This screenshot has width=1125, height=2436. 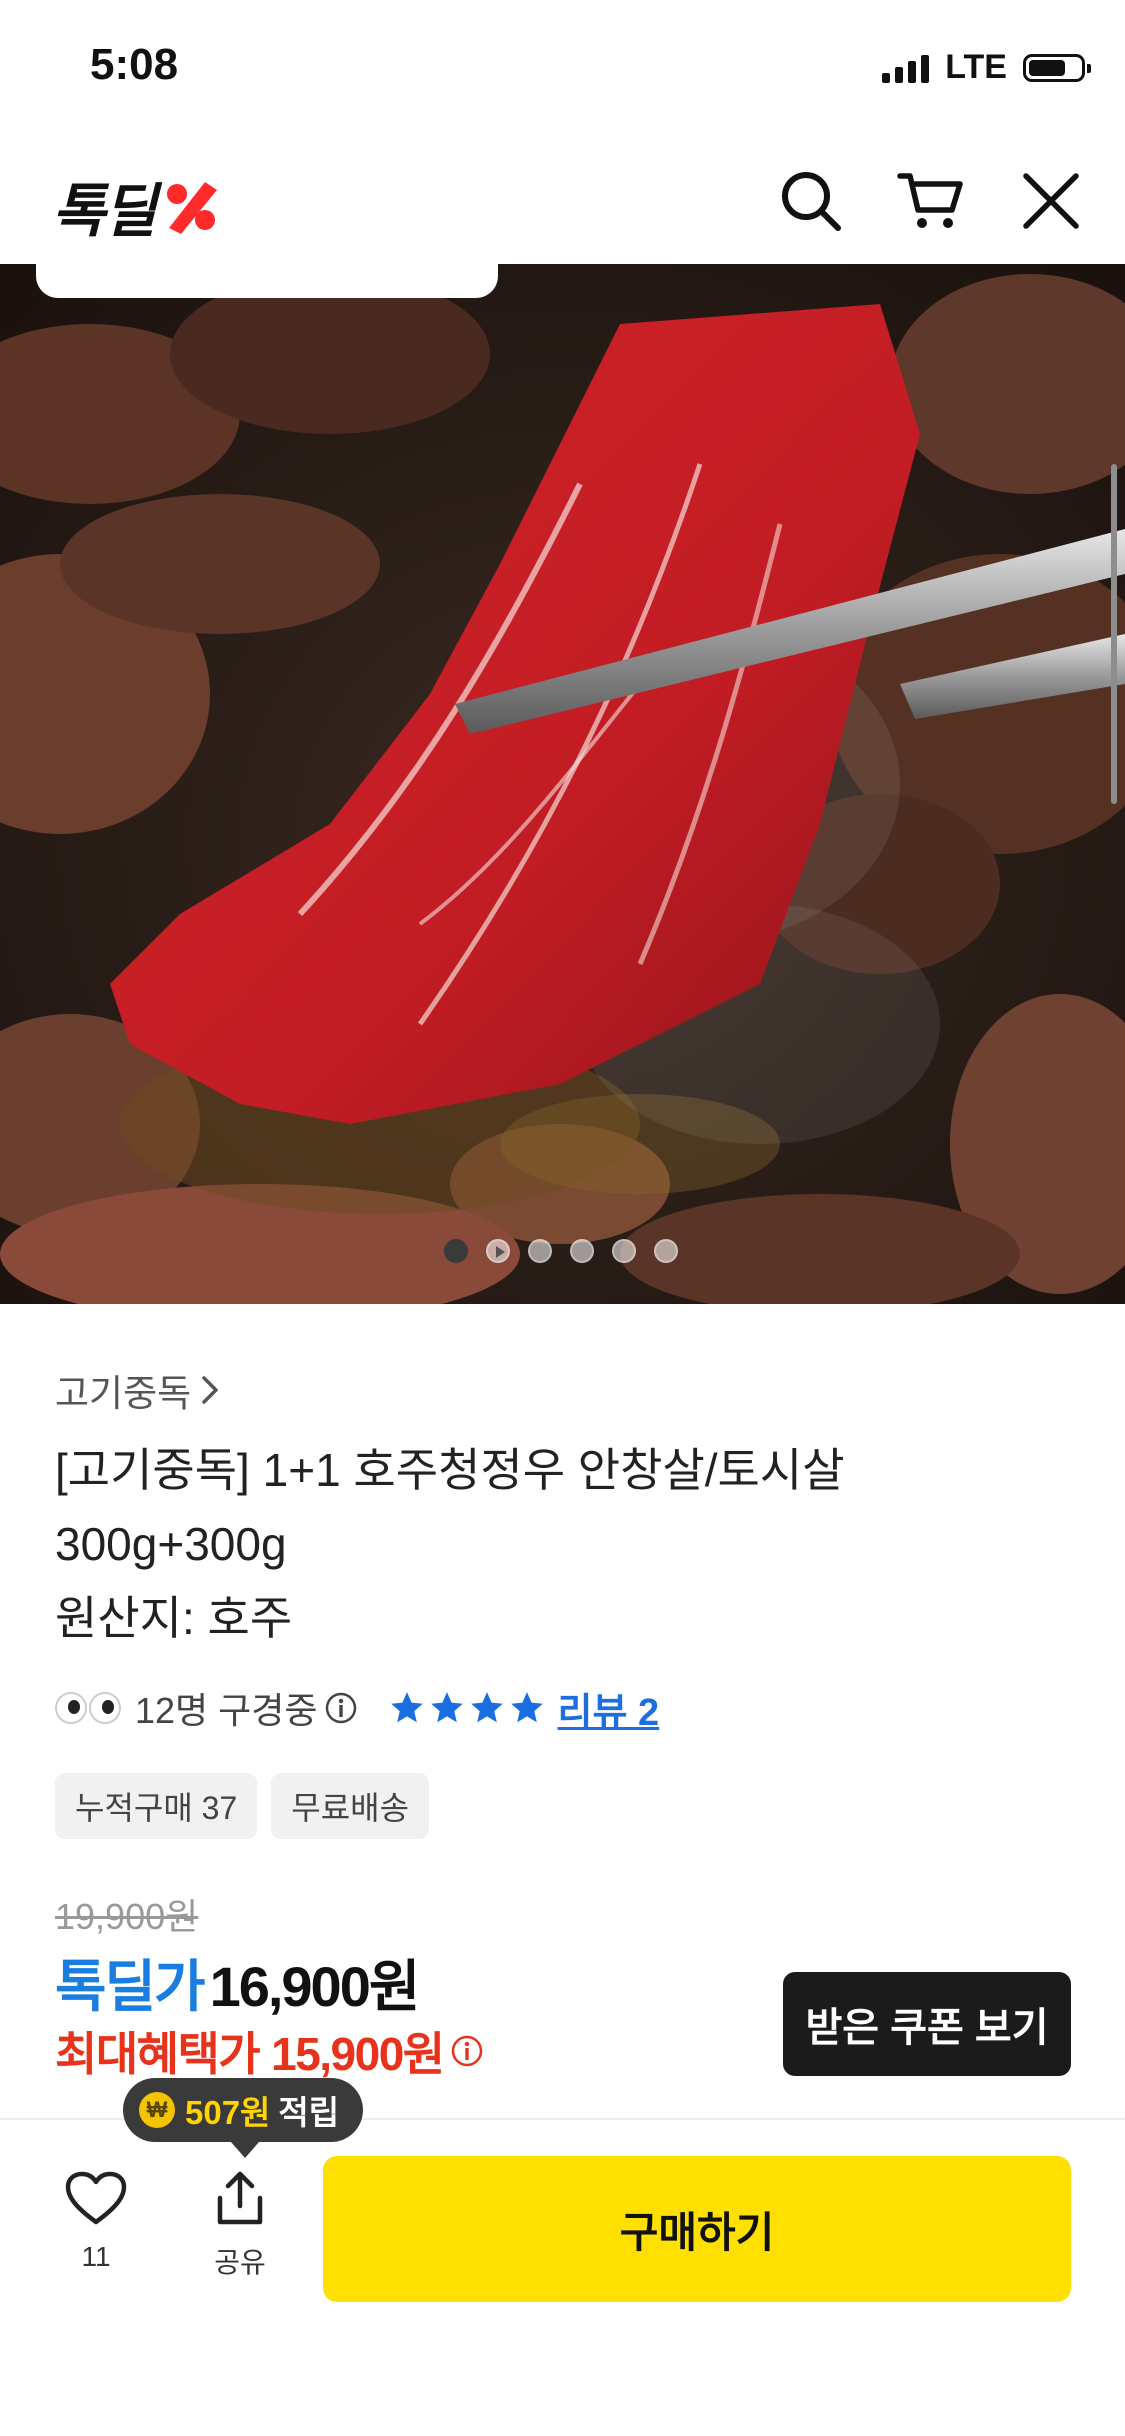 I want to click on points-label: 적립, so click(x=309, y=2112).